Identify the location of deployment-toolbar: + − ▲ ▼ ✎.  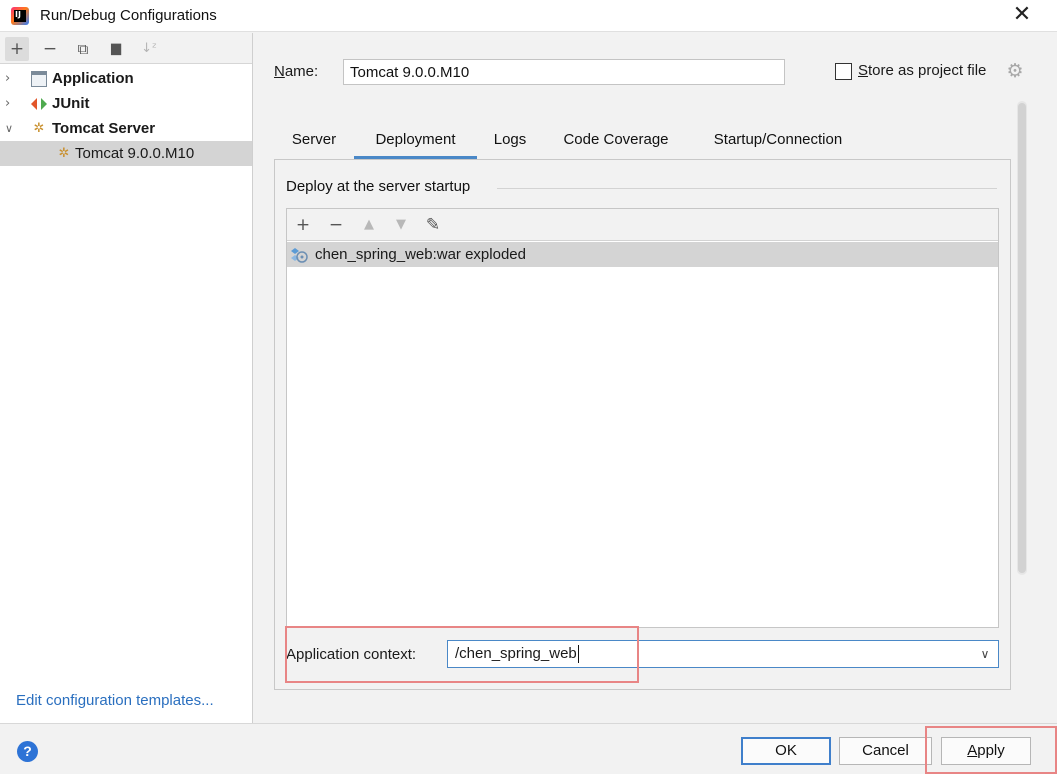
(642, 225).